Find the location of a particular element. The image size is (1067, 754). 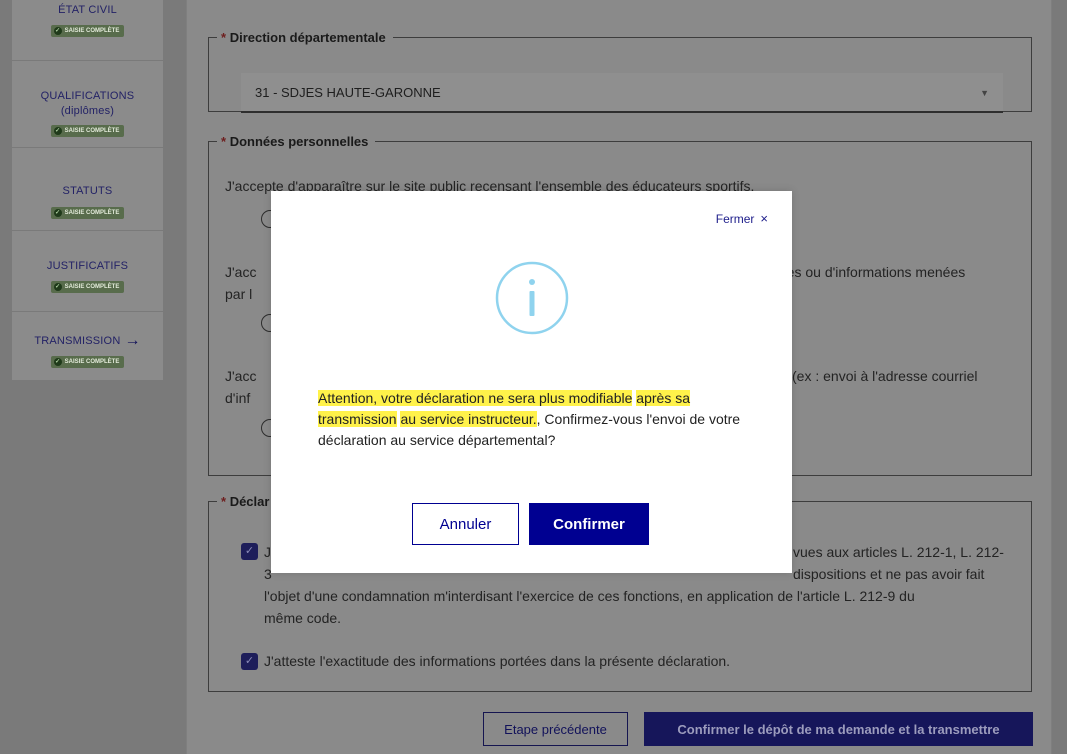

close-icon: × is located at coordinates (764, 218).